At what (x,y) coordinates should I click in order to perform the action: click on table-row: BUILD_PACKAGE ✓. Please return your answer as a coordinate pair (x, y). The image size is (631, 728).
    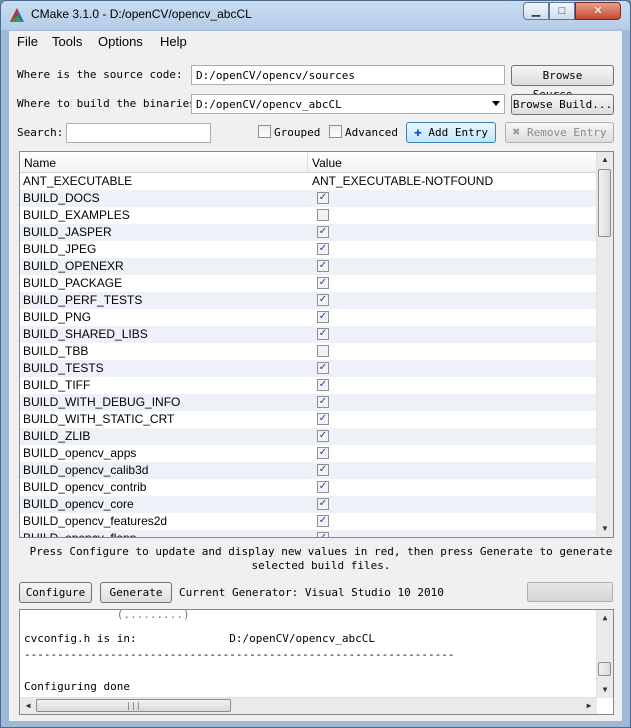
    Looking at the image, I should click on (309, 283).